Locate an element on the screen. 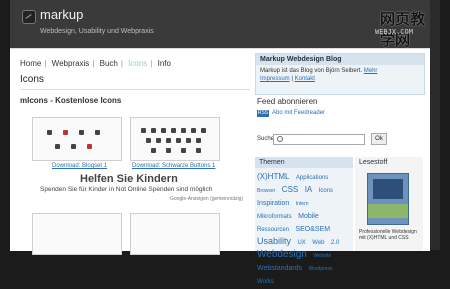 Image resolution: width=450 pixels, height=289 pixels. tag-link: SEO&SEM is located at coordinates (312, 229).